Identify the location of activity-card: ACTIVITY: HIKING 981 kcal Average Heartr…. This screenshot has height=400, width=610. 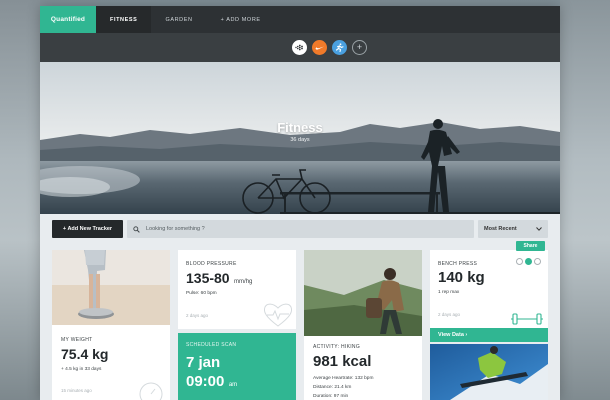
(363, 325).